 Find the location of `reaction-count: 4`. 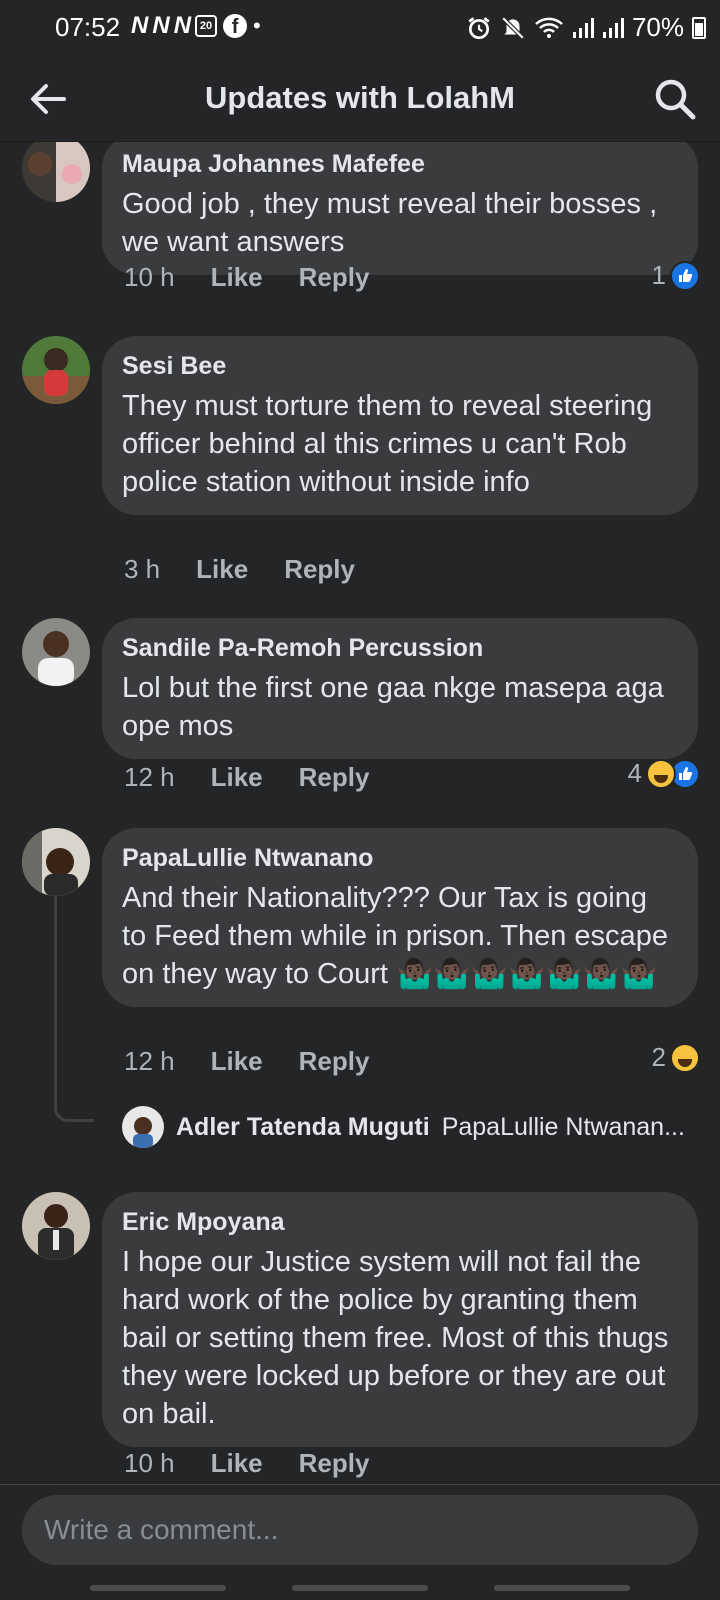

reaction-count: 4 is located at coordinates (634, 773).